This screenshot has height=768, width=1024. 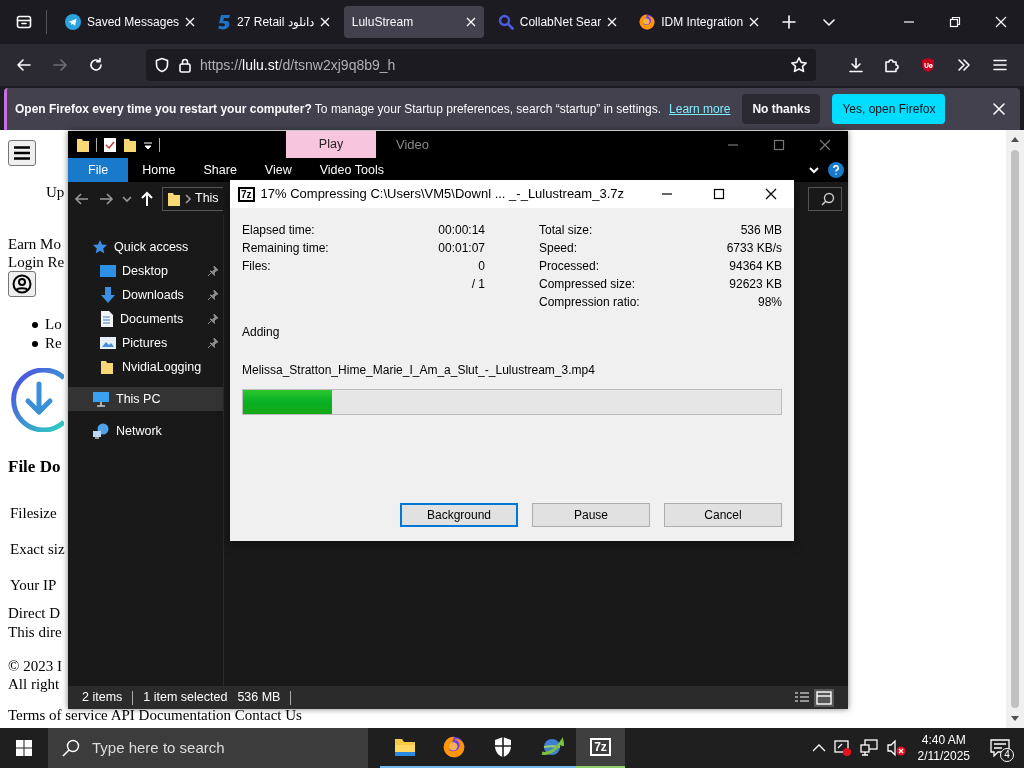 I want to click on ribbon-tab: Home, so click(x=159, y=170).